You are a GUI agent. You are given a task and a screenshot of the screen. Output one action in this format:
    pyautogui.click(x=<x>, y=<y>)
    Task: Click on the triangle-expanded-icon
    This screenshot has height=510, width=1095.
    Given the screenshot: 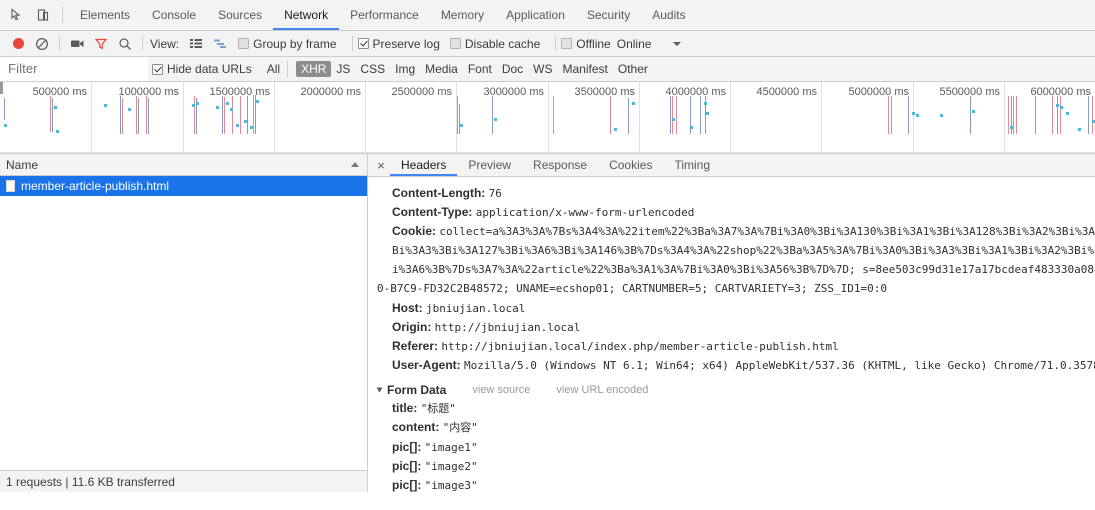 What is the action you would take?
    pyautogui.click(x=379, y=390)
    